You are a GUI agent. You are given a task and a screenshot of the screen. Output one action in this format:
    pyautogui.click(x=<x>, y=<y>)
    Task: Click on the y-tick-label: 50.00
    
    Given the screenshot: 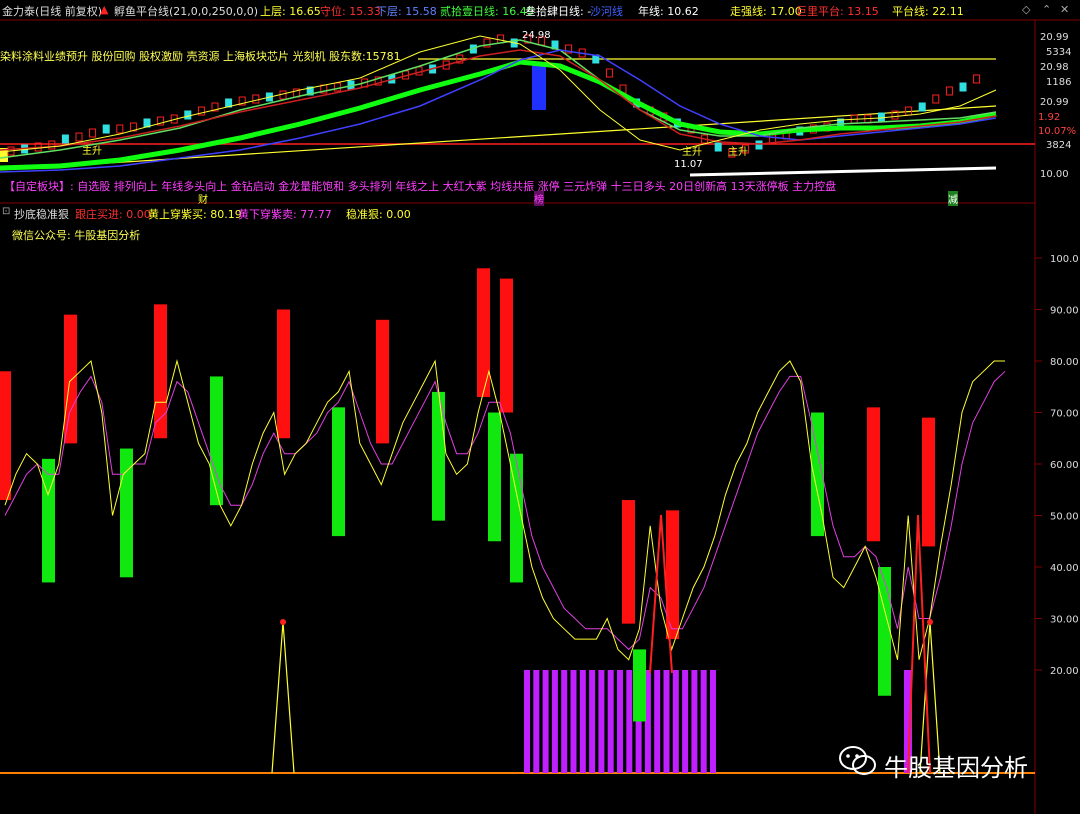 What is the action you would take?
    pyautogui.click(x=1064, y=517)
    